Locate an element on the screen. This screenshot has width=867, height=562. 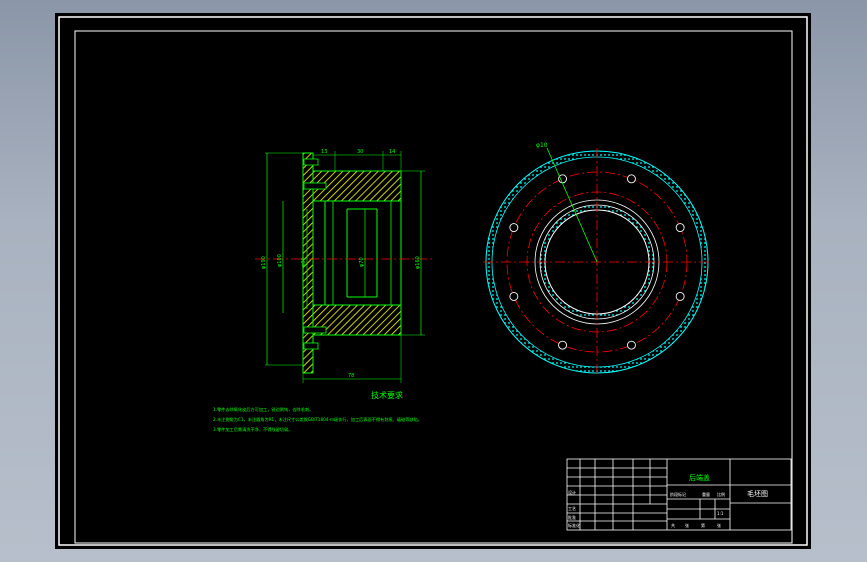
standard-label: 标准化 is located at coordinates (574, 525).